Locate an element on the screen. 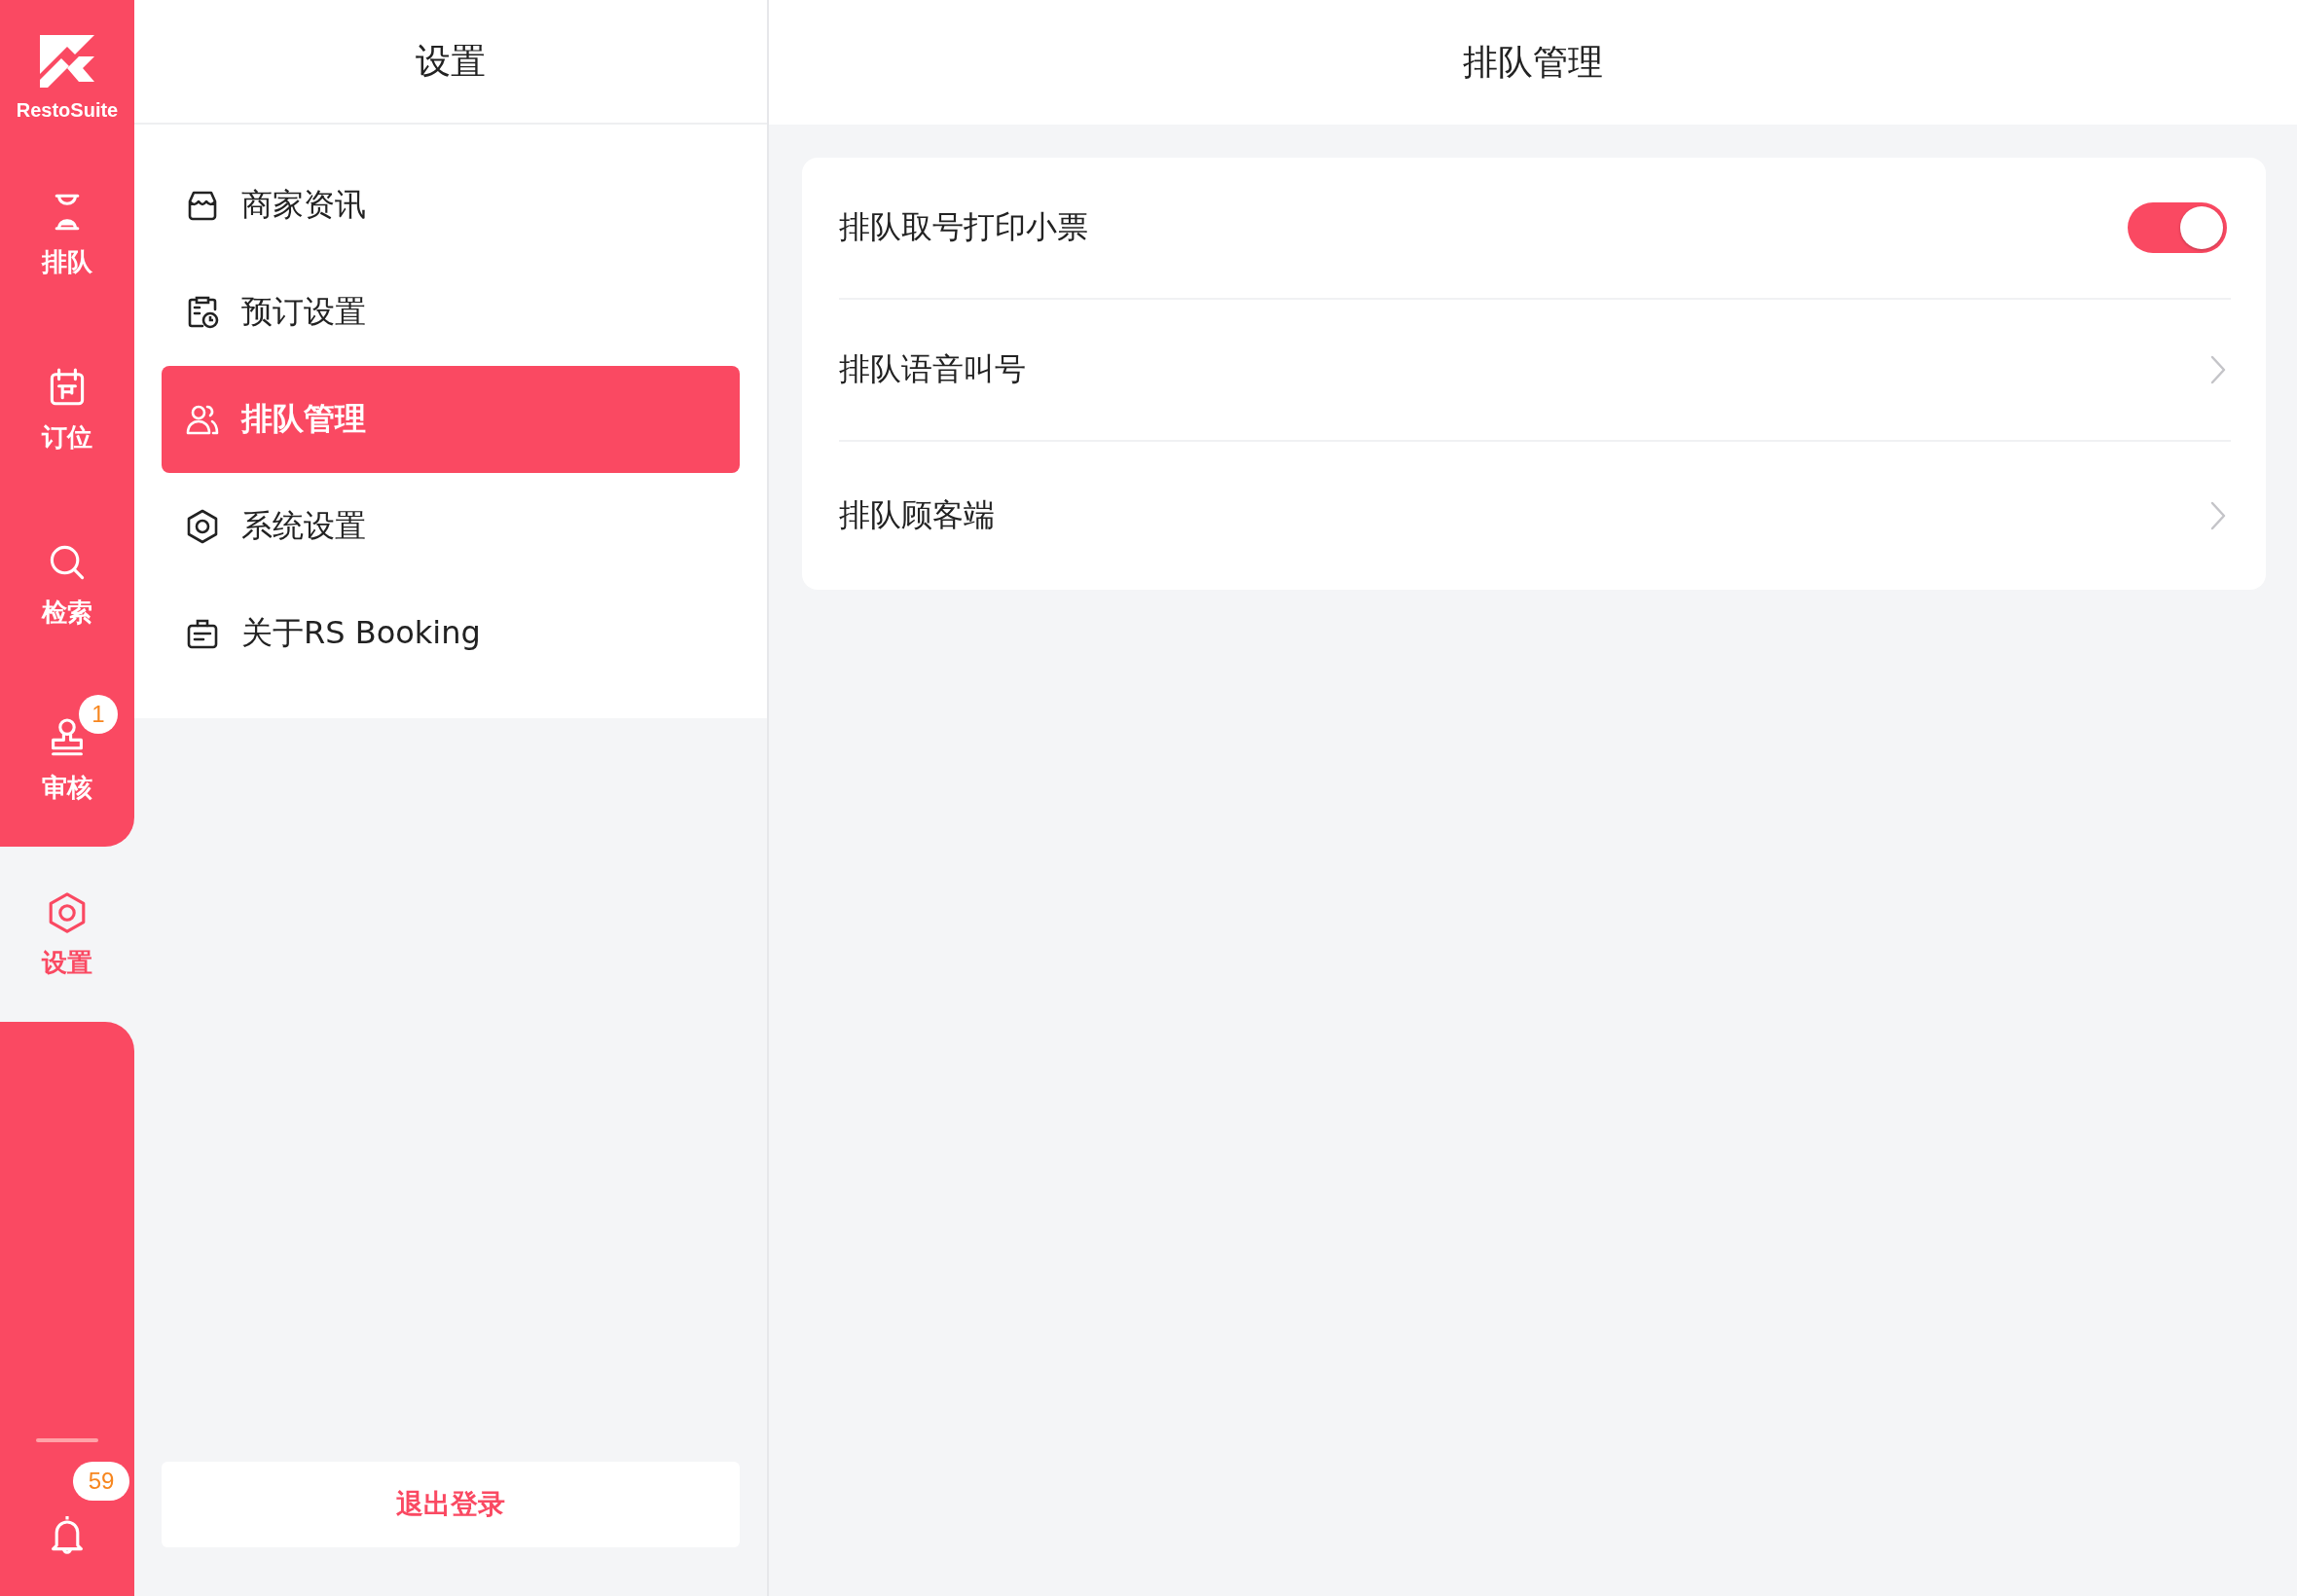 The image size is (2297, 1596). logo-text: RestoSuite is located at coordinates (67, 110).